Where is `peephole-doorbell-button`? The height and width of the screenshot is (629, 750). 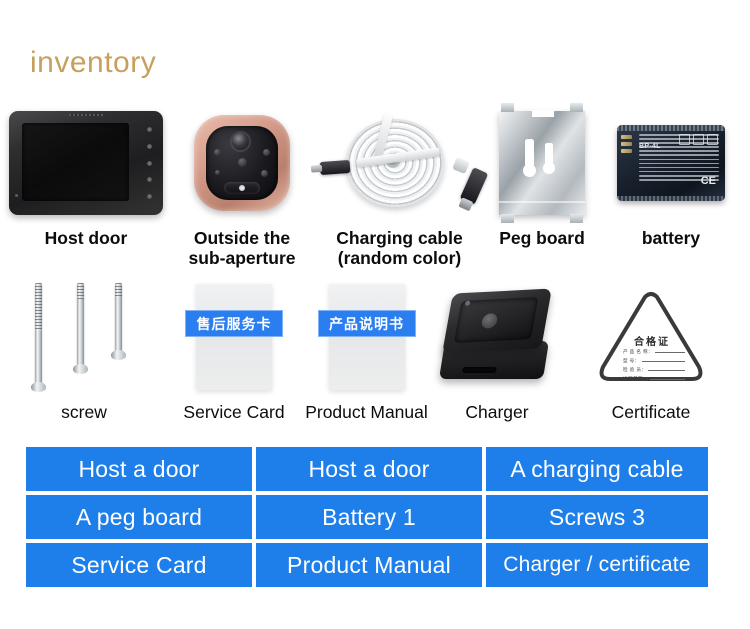 peephole-doorbell-button is located at coordinates (242, 188).